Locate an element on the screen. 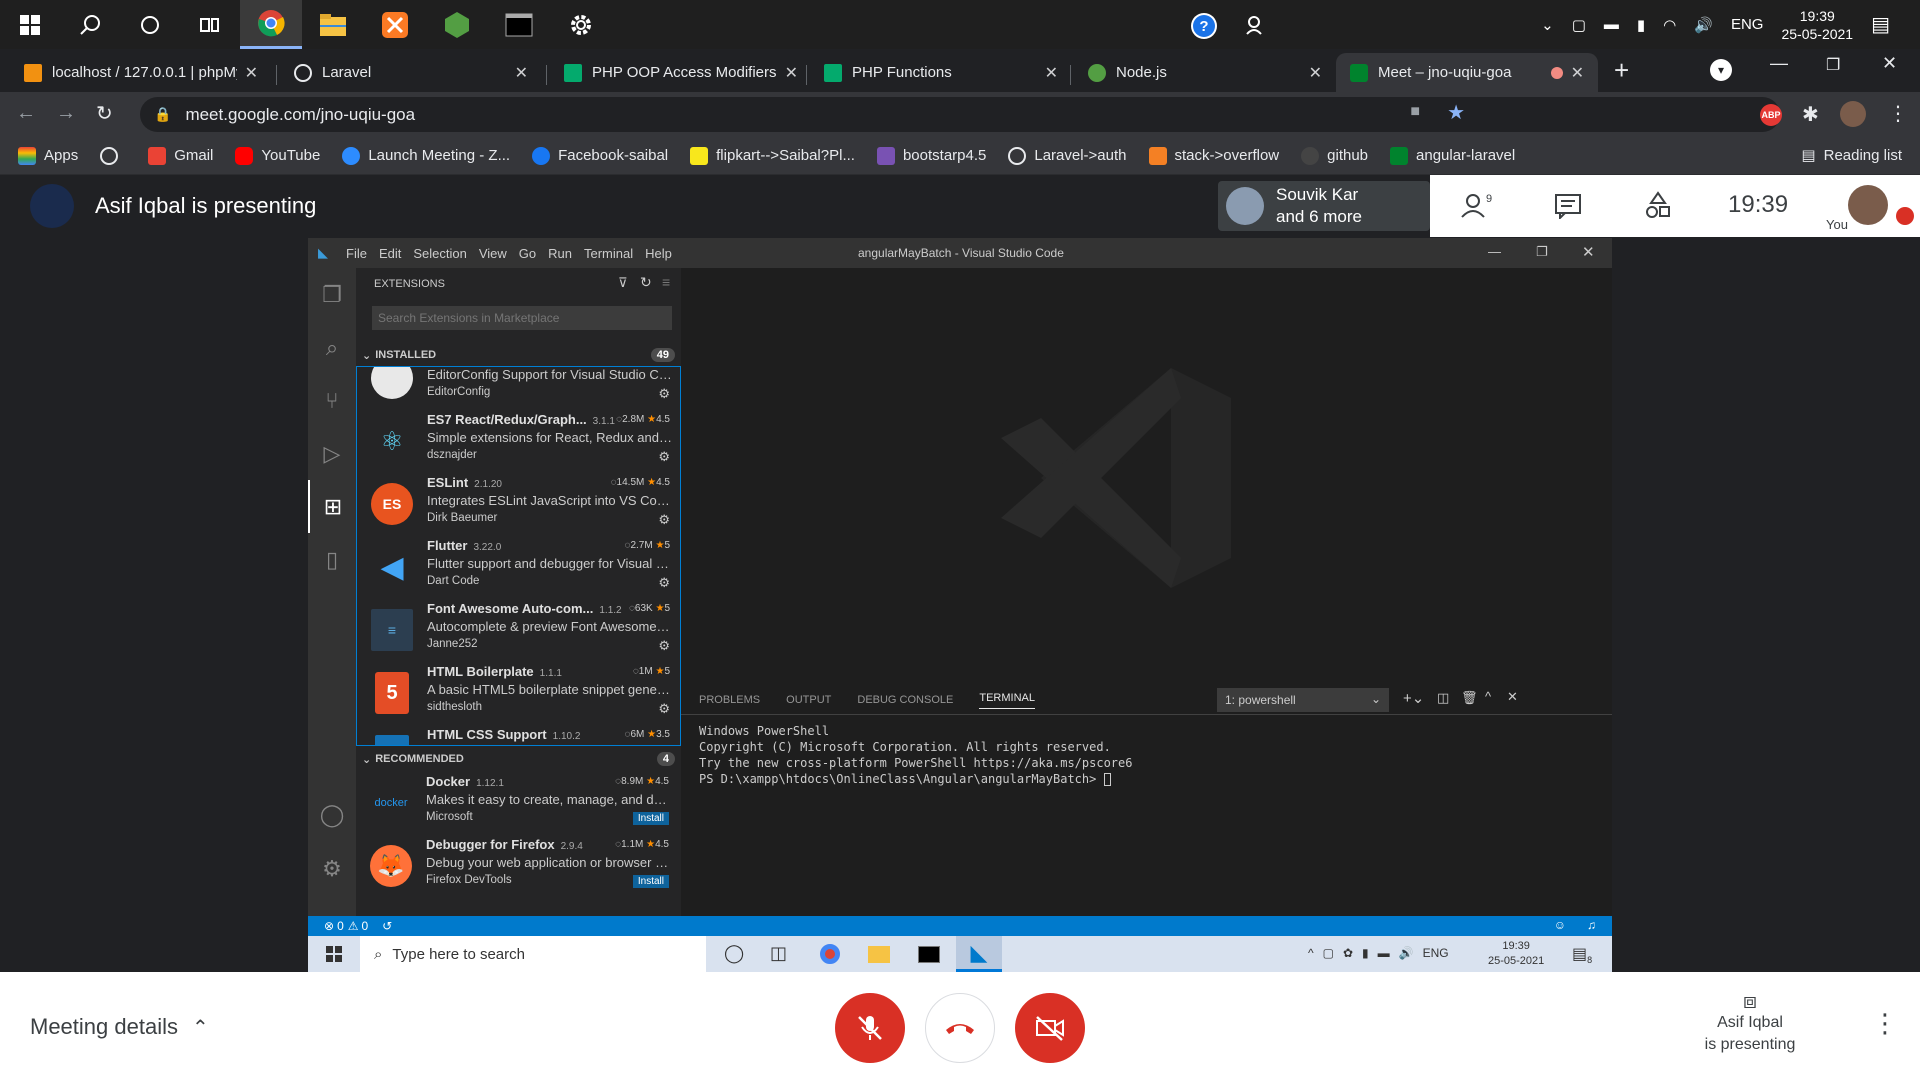  bookmark-stackoverflow: stack->overflow is located at coordinates (1213, 155).